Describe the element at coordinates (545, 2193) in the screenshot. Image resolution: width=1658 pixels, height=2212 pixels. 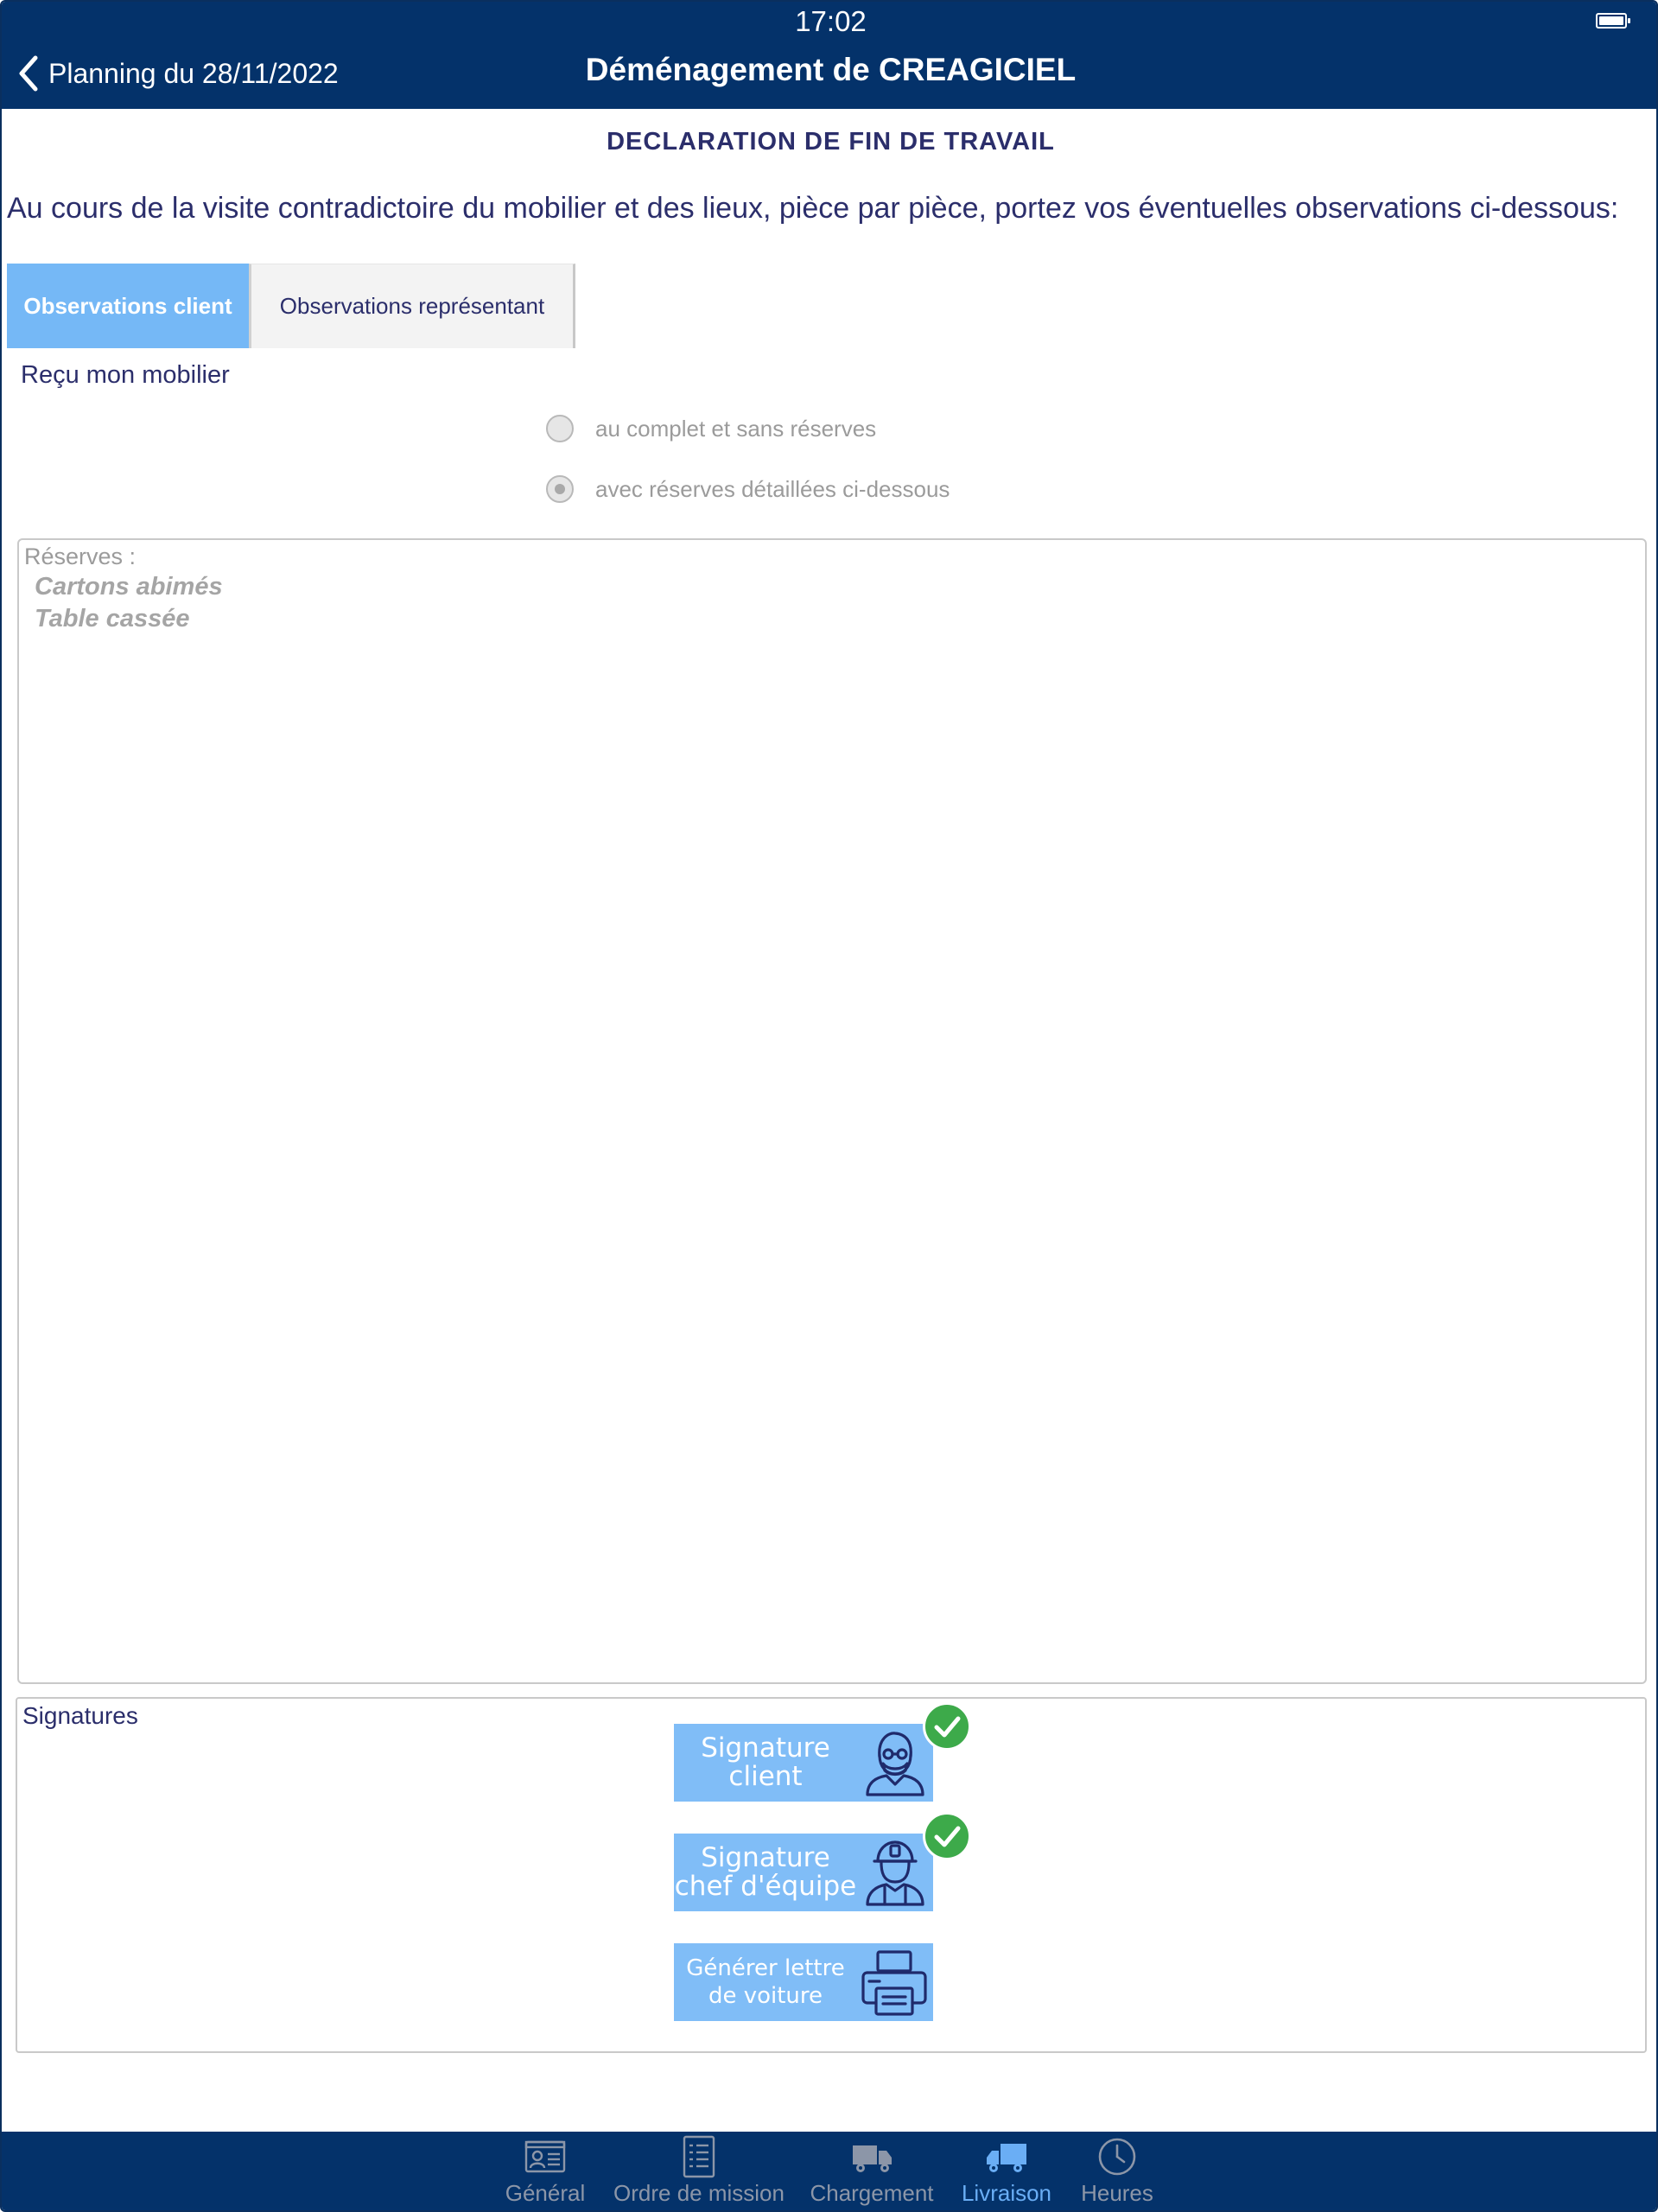
I see `nav-label: Général` at that location.